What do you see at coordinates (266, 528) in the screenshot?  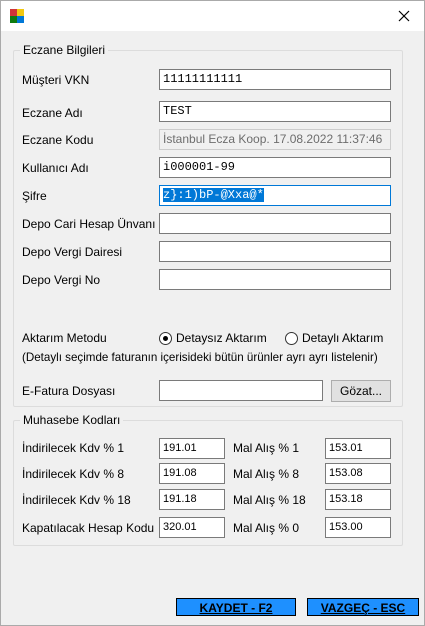 I see `muhasebe-row-right-label: Mal Alış % 0` at bounding box center [266, 528].